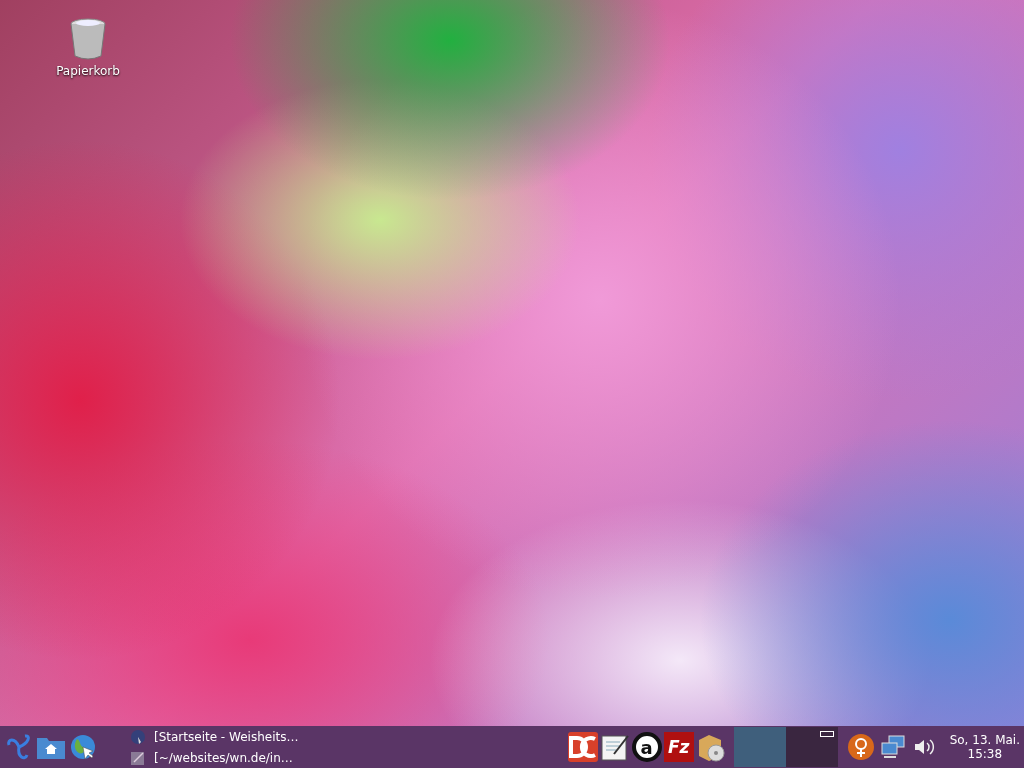  Describe the element at coordinates (614, 747) in the screenshot. I see `text-editor-icon` at that location.